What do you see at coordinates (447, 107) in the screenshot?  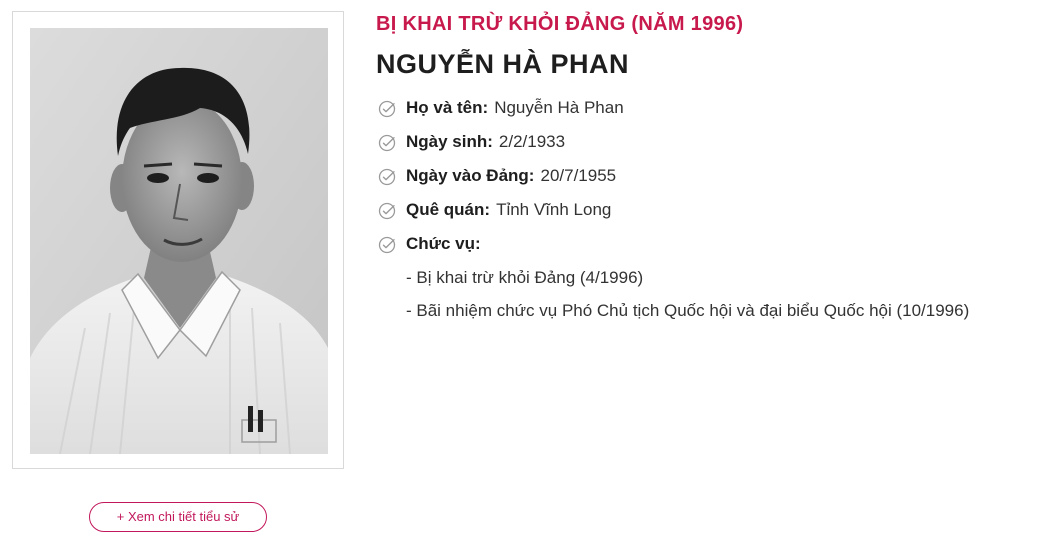 I see `field-label: Họ và tên:` at bounding box center [447, 107].